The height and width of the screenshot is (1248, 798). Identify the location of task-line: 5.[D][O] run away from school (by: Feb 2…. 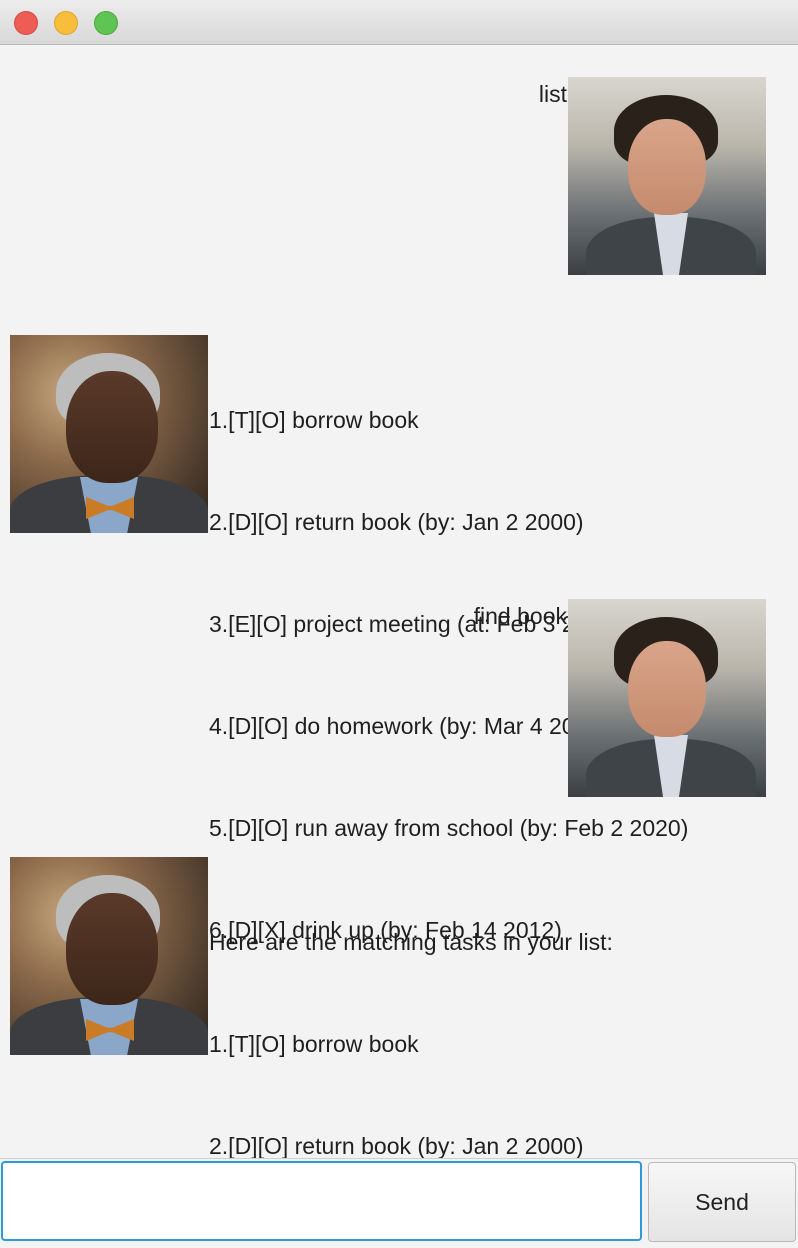
(449, 828).